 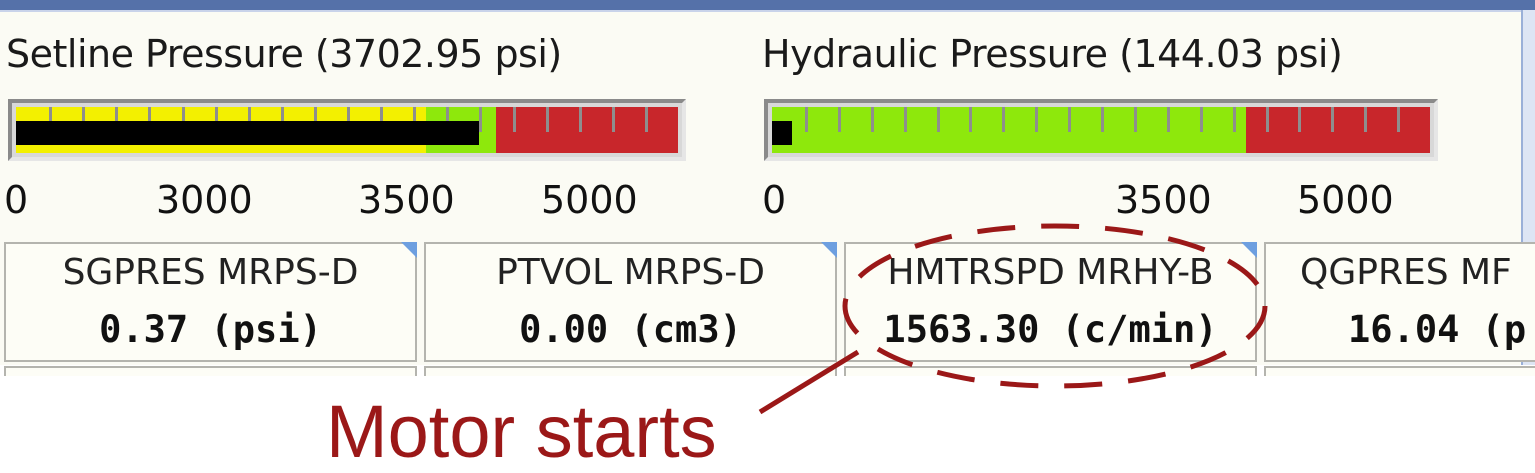 I want to click on annotation-label: Motor starts, so click(x=521, y=431).